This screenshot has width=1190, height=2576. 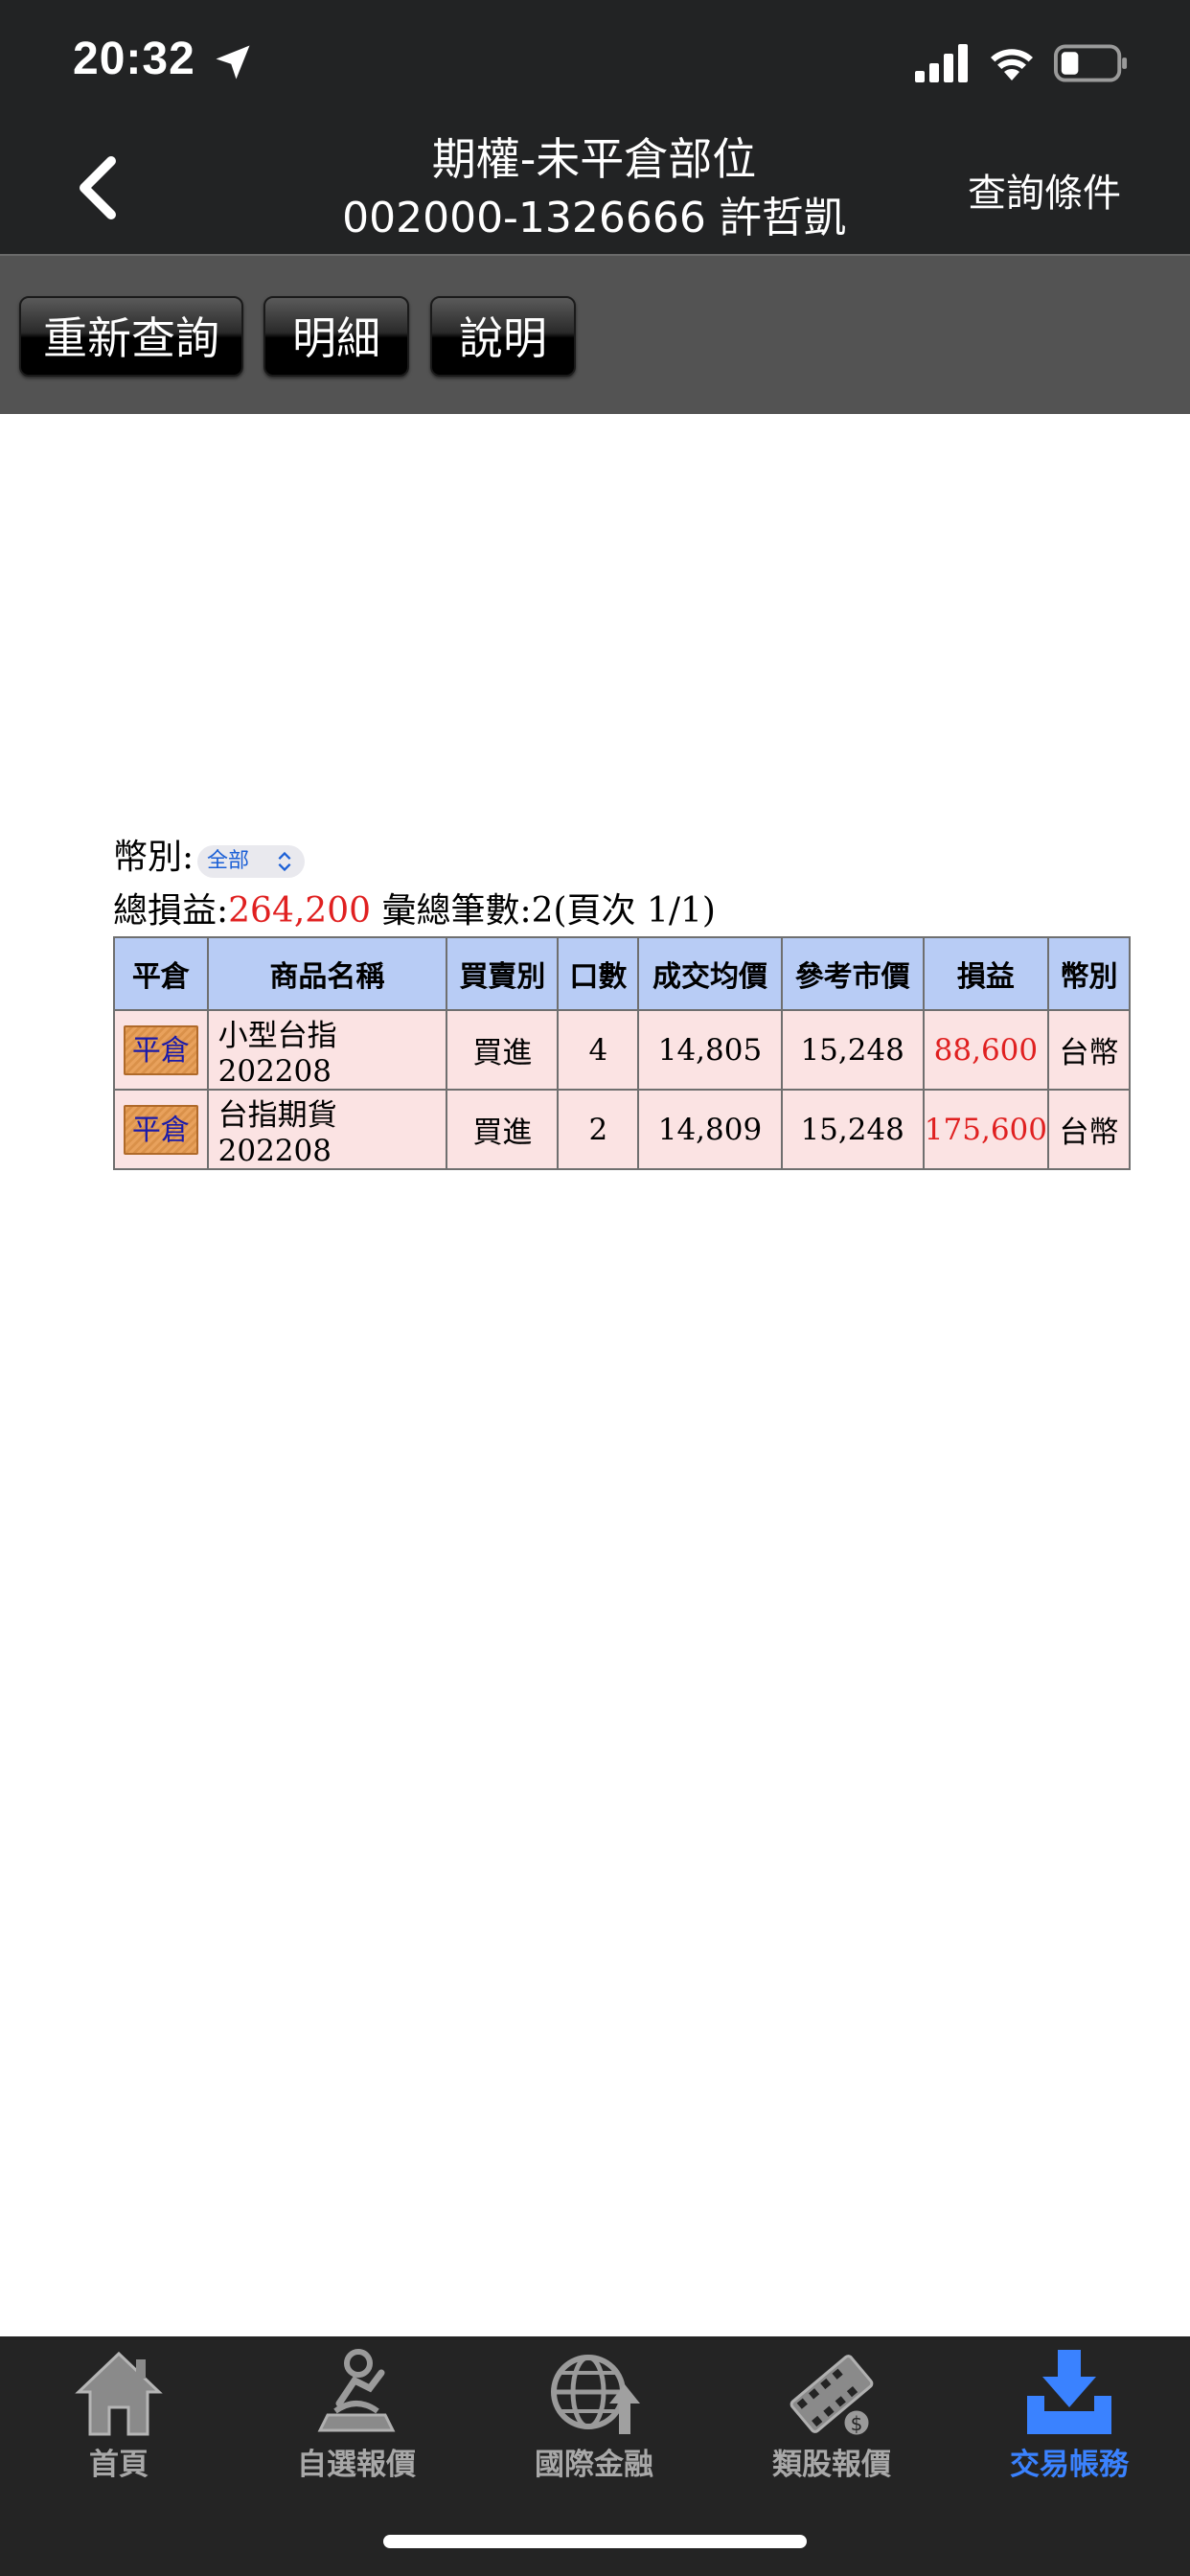 I want to click on header-ref-price: 參考市價, so click(x=853, y=973).